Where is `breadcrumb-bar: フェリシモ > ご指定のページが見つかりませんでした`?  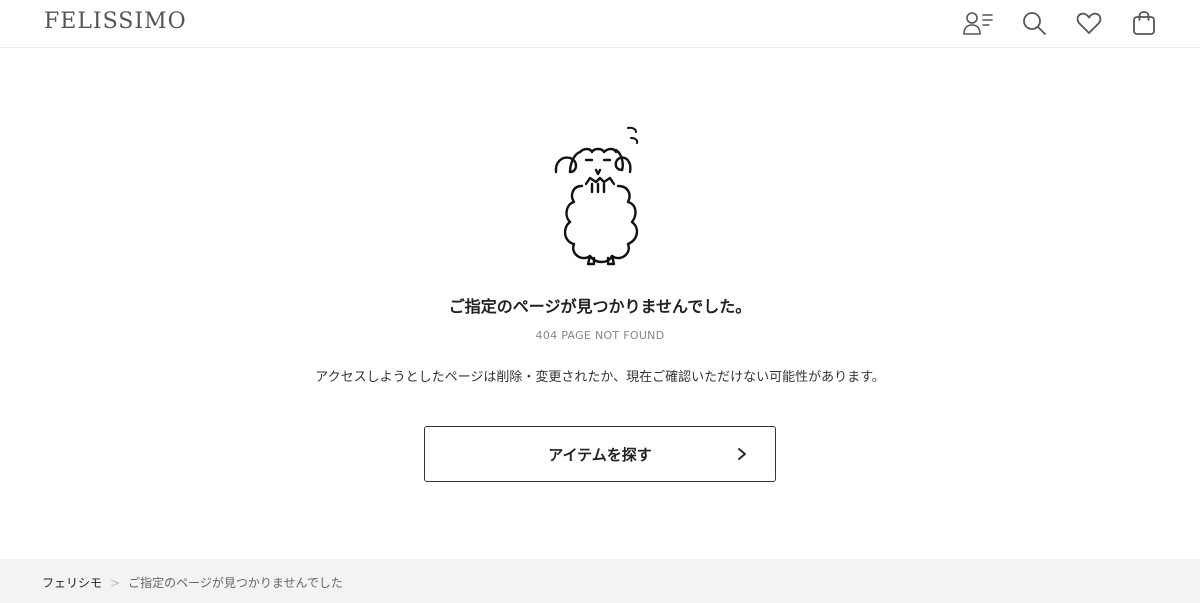
breadcrumb-bar: フェリシモ > ご指定のページが見つかりませんでした is located at coordinates (600, 581).